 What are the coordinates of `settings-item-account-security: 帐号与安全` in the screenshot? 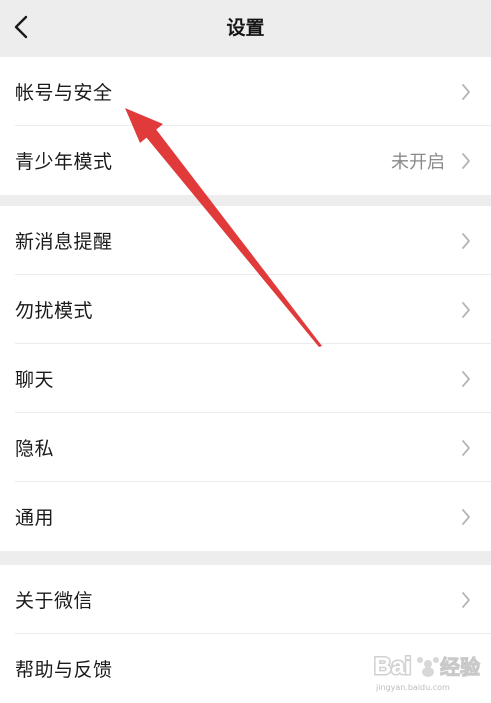 It's located at (245, 91).